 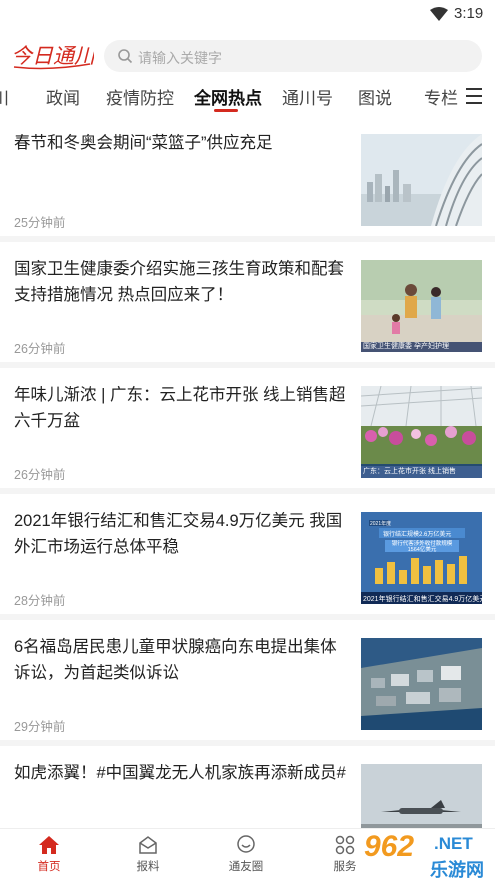 What do you see at coordinates (422, 599) in the screenshot?
I see `thumb-caption: 2021年银行结汇和售汇交易4.9万亿美元` at bounding box center [422, 599].